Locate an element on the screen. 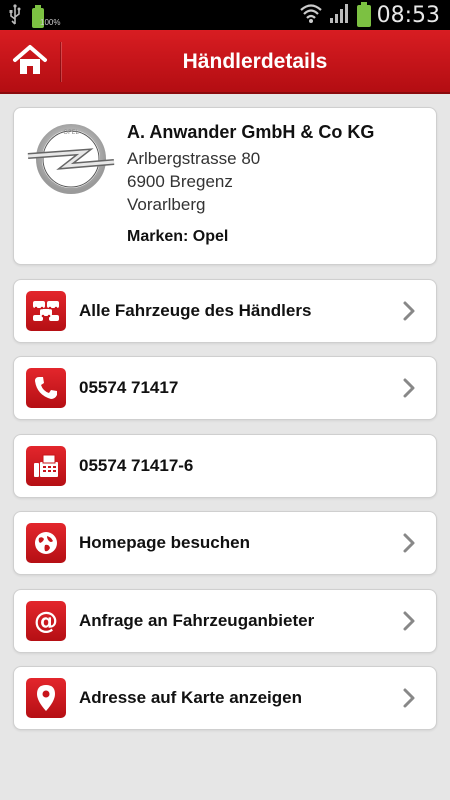 The height and width of the screenshot is (800, 450). action-inquiry: @ Anfrage an Fahrzeuganbieter is located at coordinates (225, 621).